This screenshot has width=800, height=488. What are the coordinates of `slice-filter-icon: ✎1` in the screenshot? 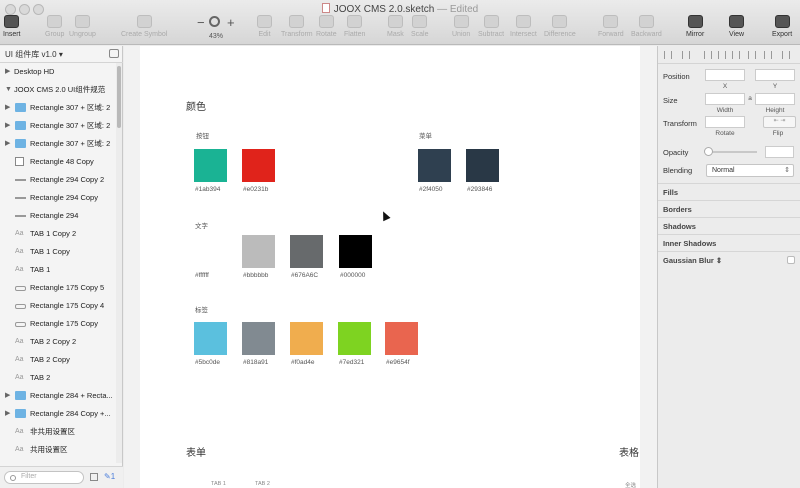 It's located at (109, 476).